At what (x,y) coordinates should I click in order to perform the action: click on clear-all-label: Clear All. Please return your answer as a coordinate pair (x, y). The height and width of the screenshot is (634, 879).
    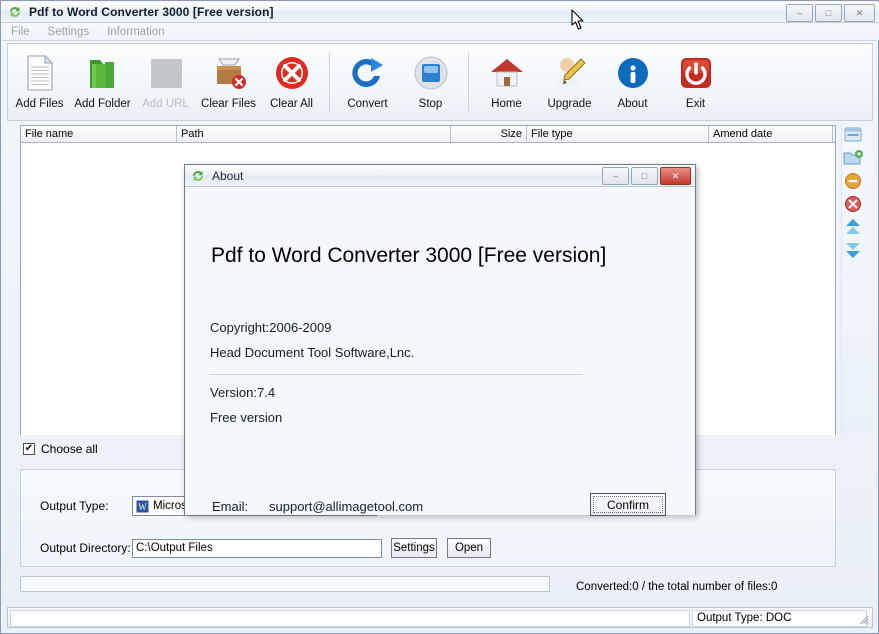
    Looking at the image, I should click on (291, 104).